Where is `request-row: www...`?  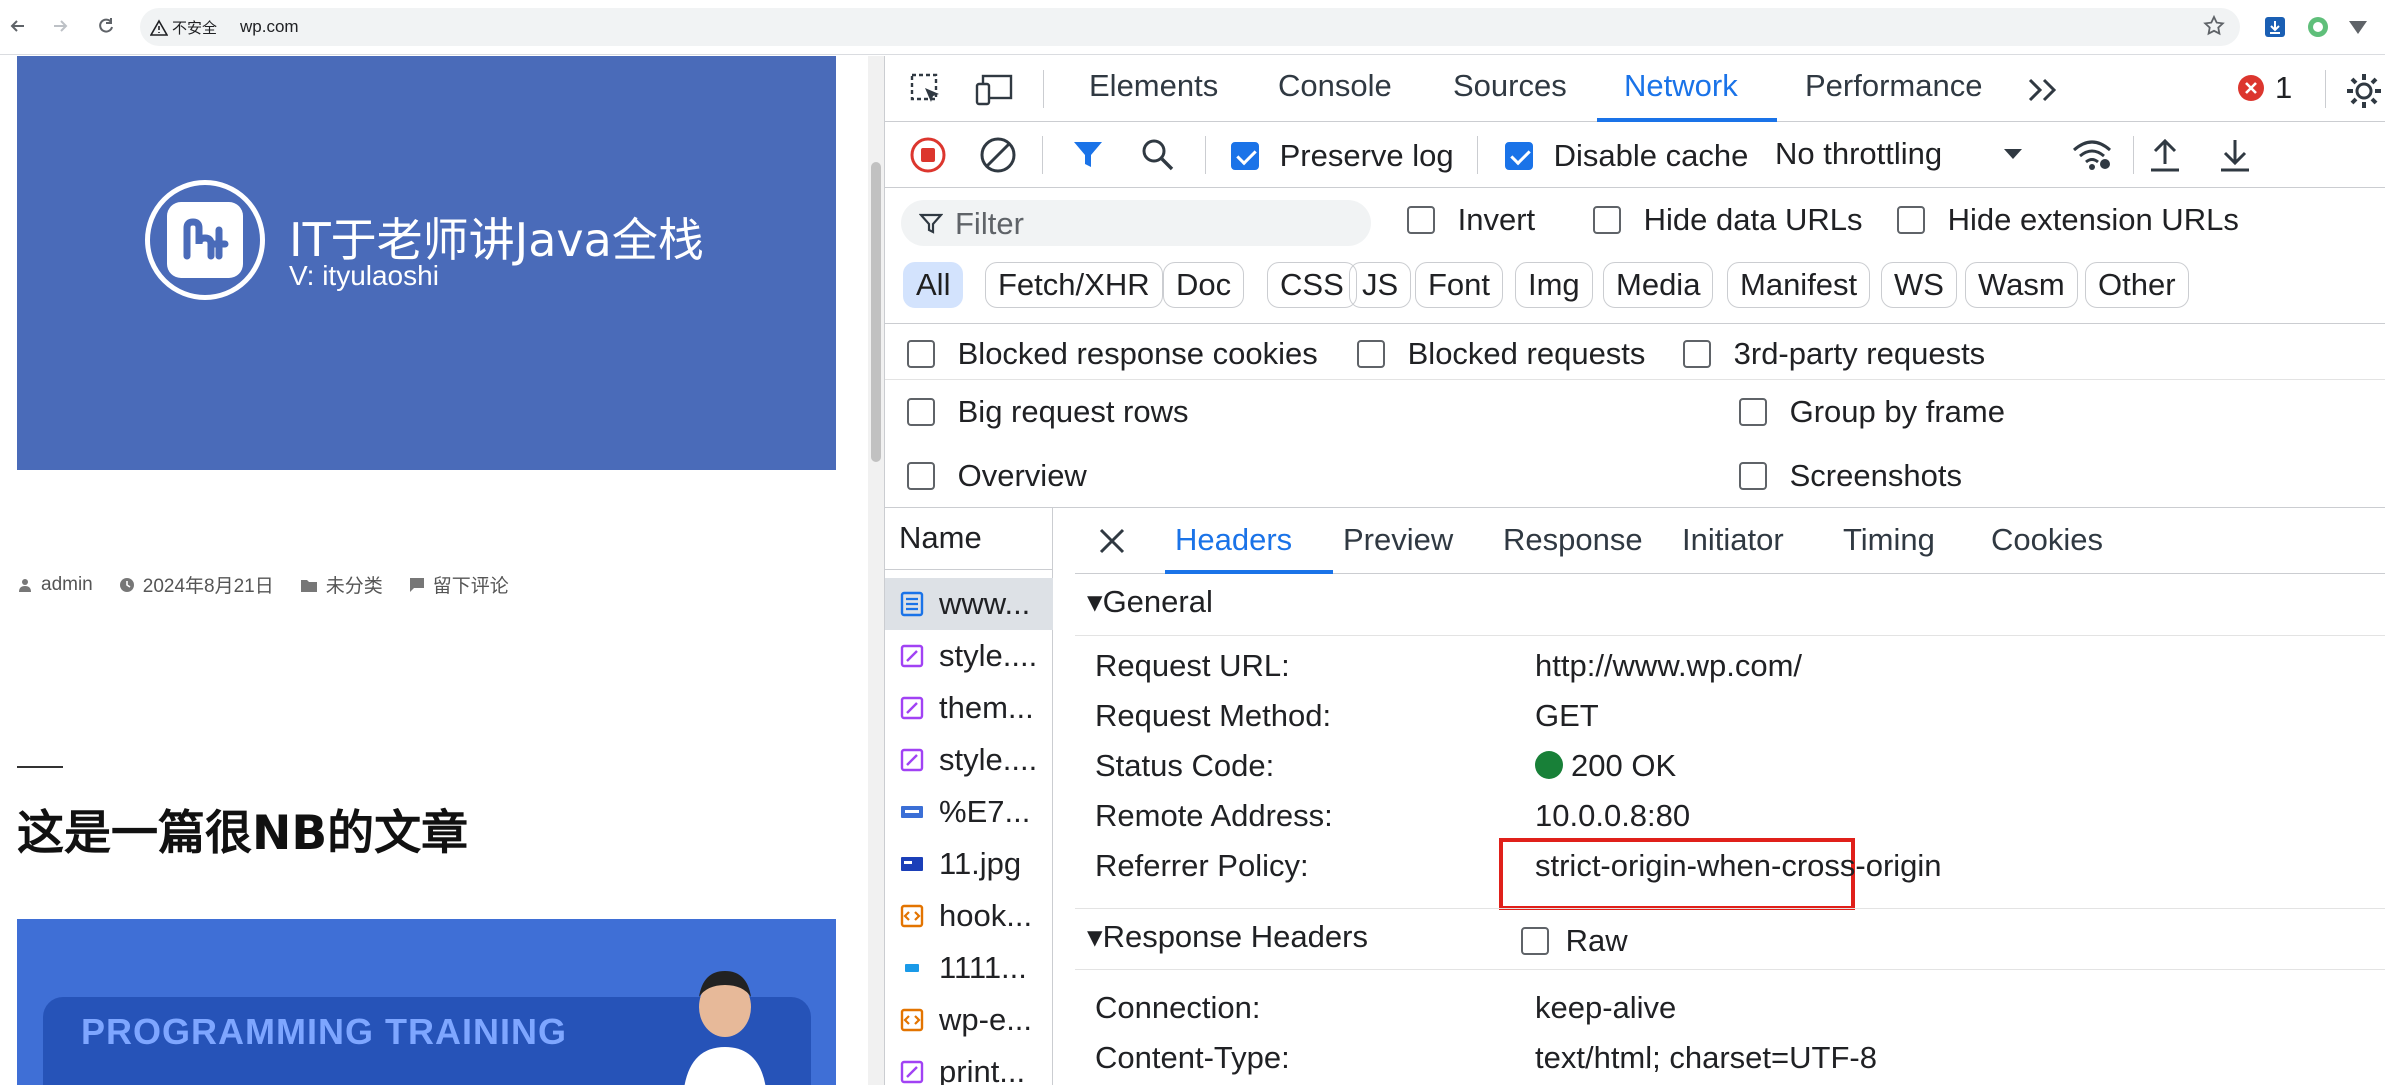
request-row: www... is located at coordinates (969, 604).